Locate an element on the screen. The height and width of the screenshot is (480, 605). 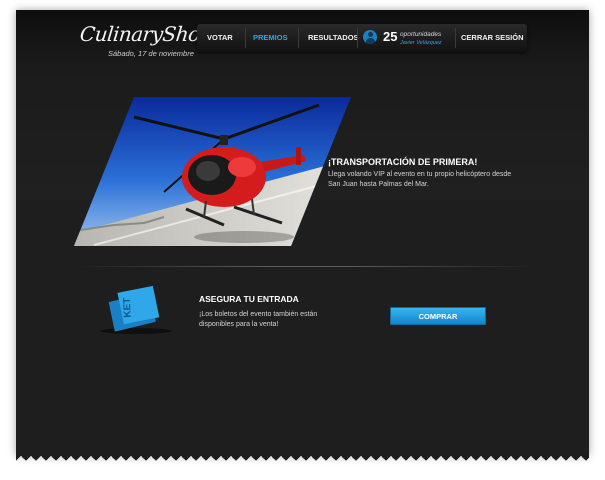
buy-button: COMPRAR is located at coordinates (438, 316).